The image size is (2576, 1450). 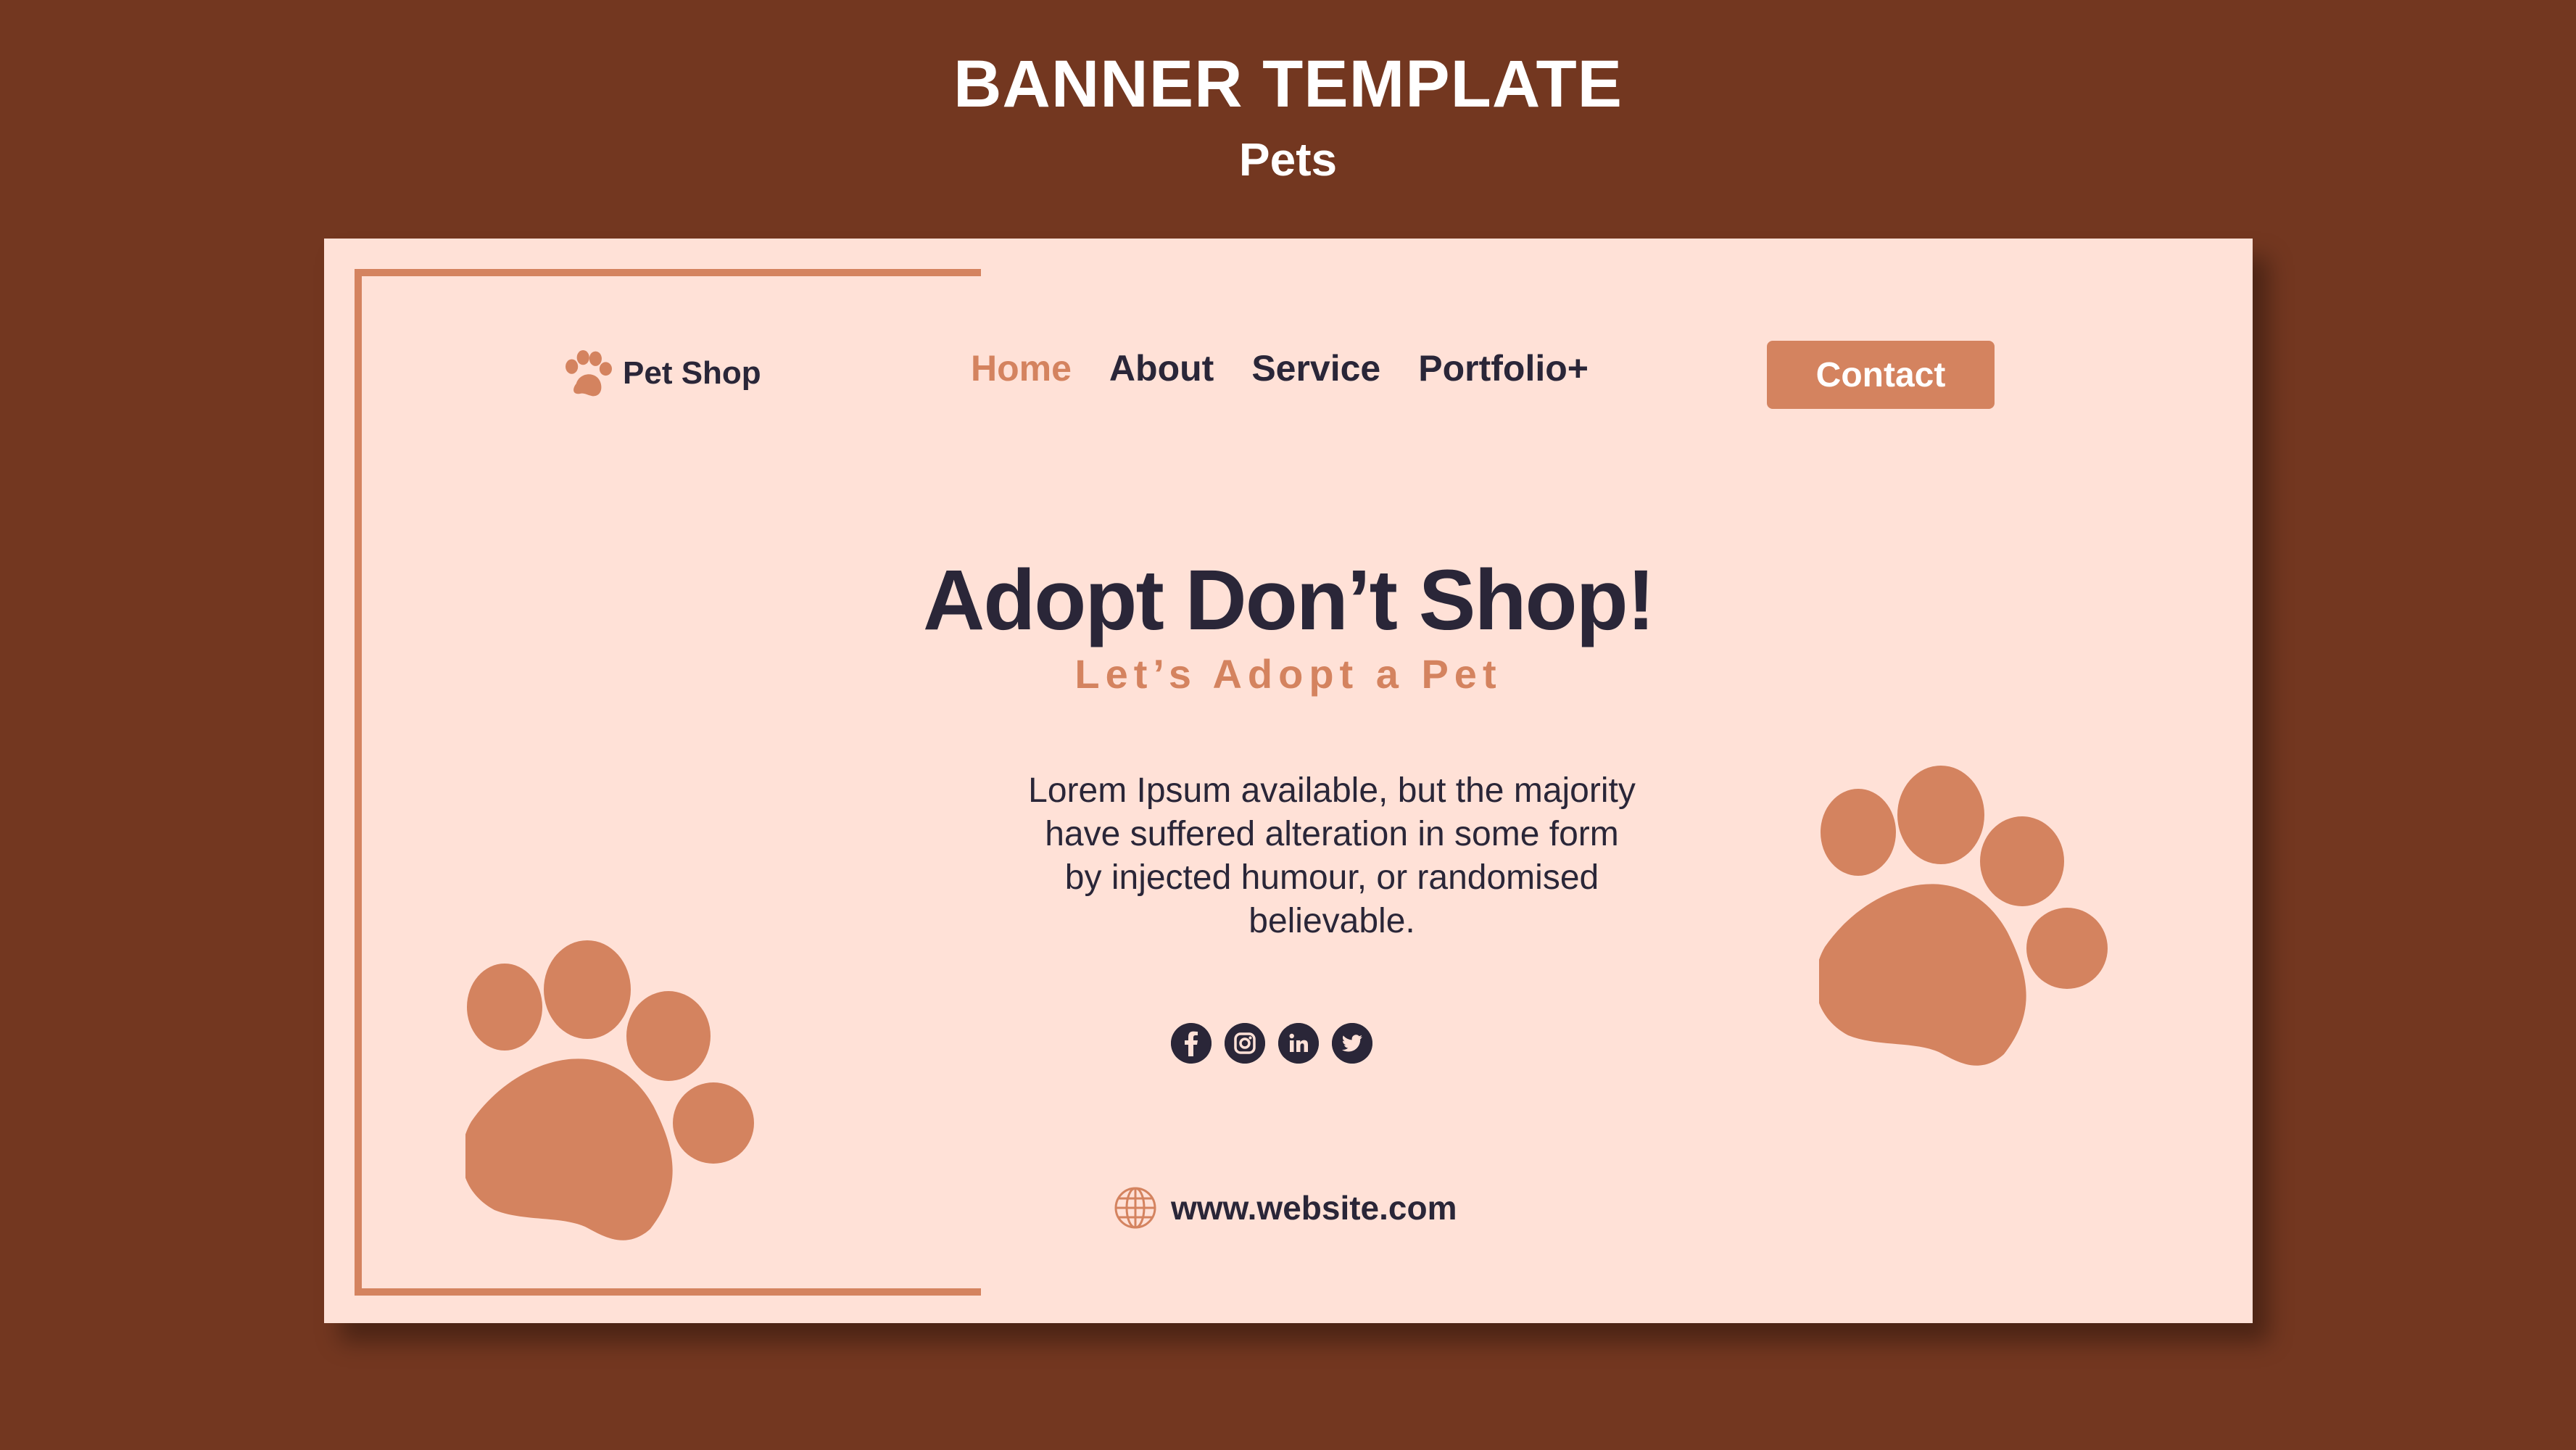 I want to click on body-line: by injected humour, or randomised, so click(x=1331, y=877).